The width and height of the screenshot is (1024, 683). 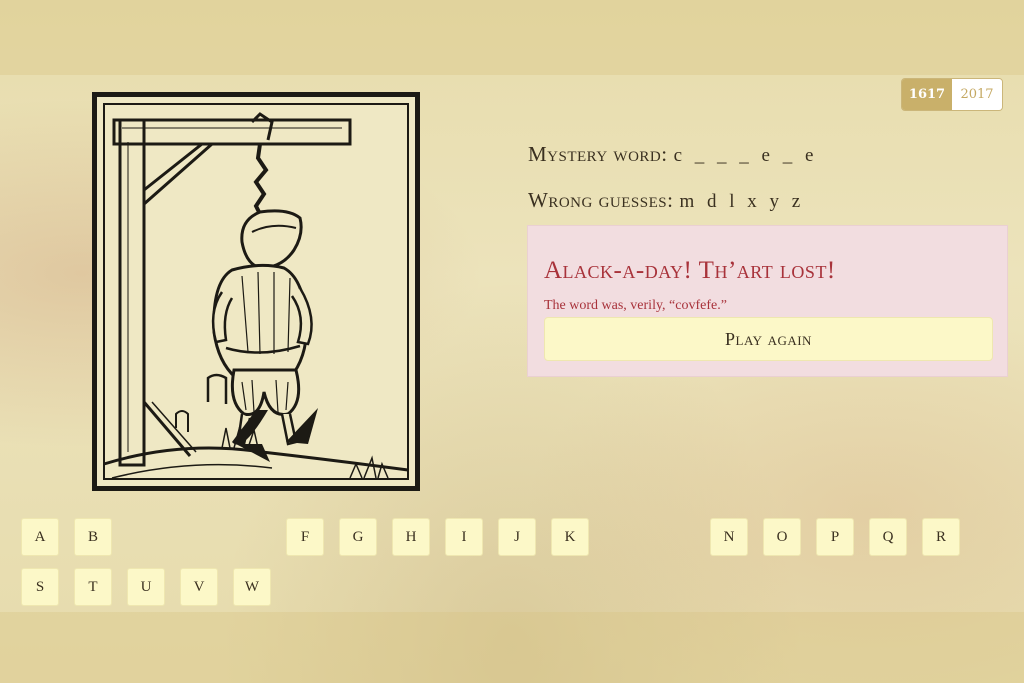 I want to click on alert-title: Alack-a-day! Th’art lost!, so click(x=690, y=270).